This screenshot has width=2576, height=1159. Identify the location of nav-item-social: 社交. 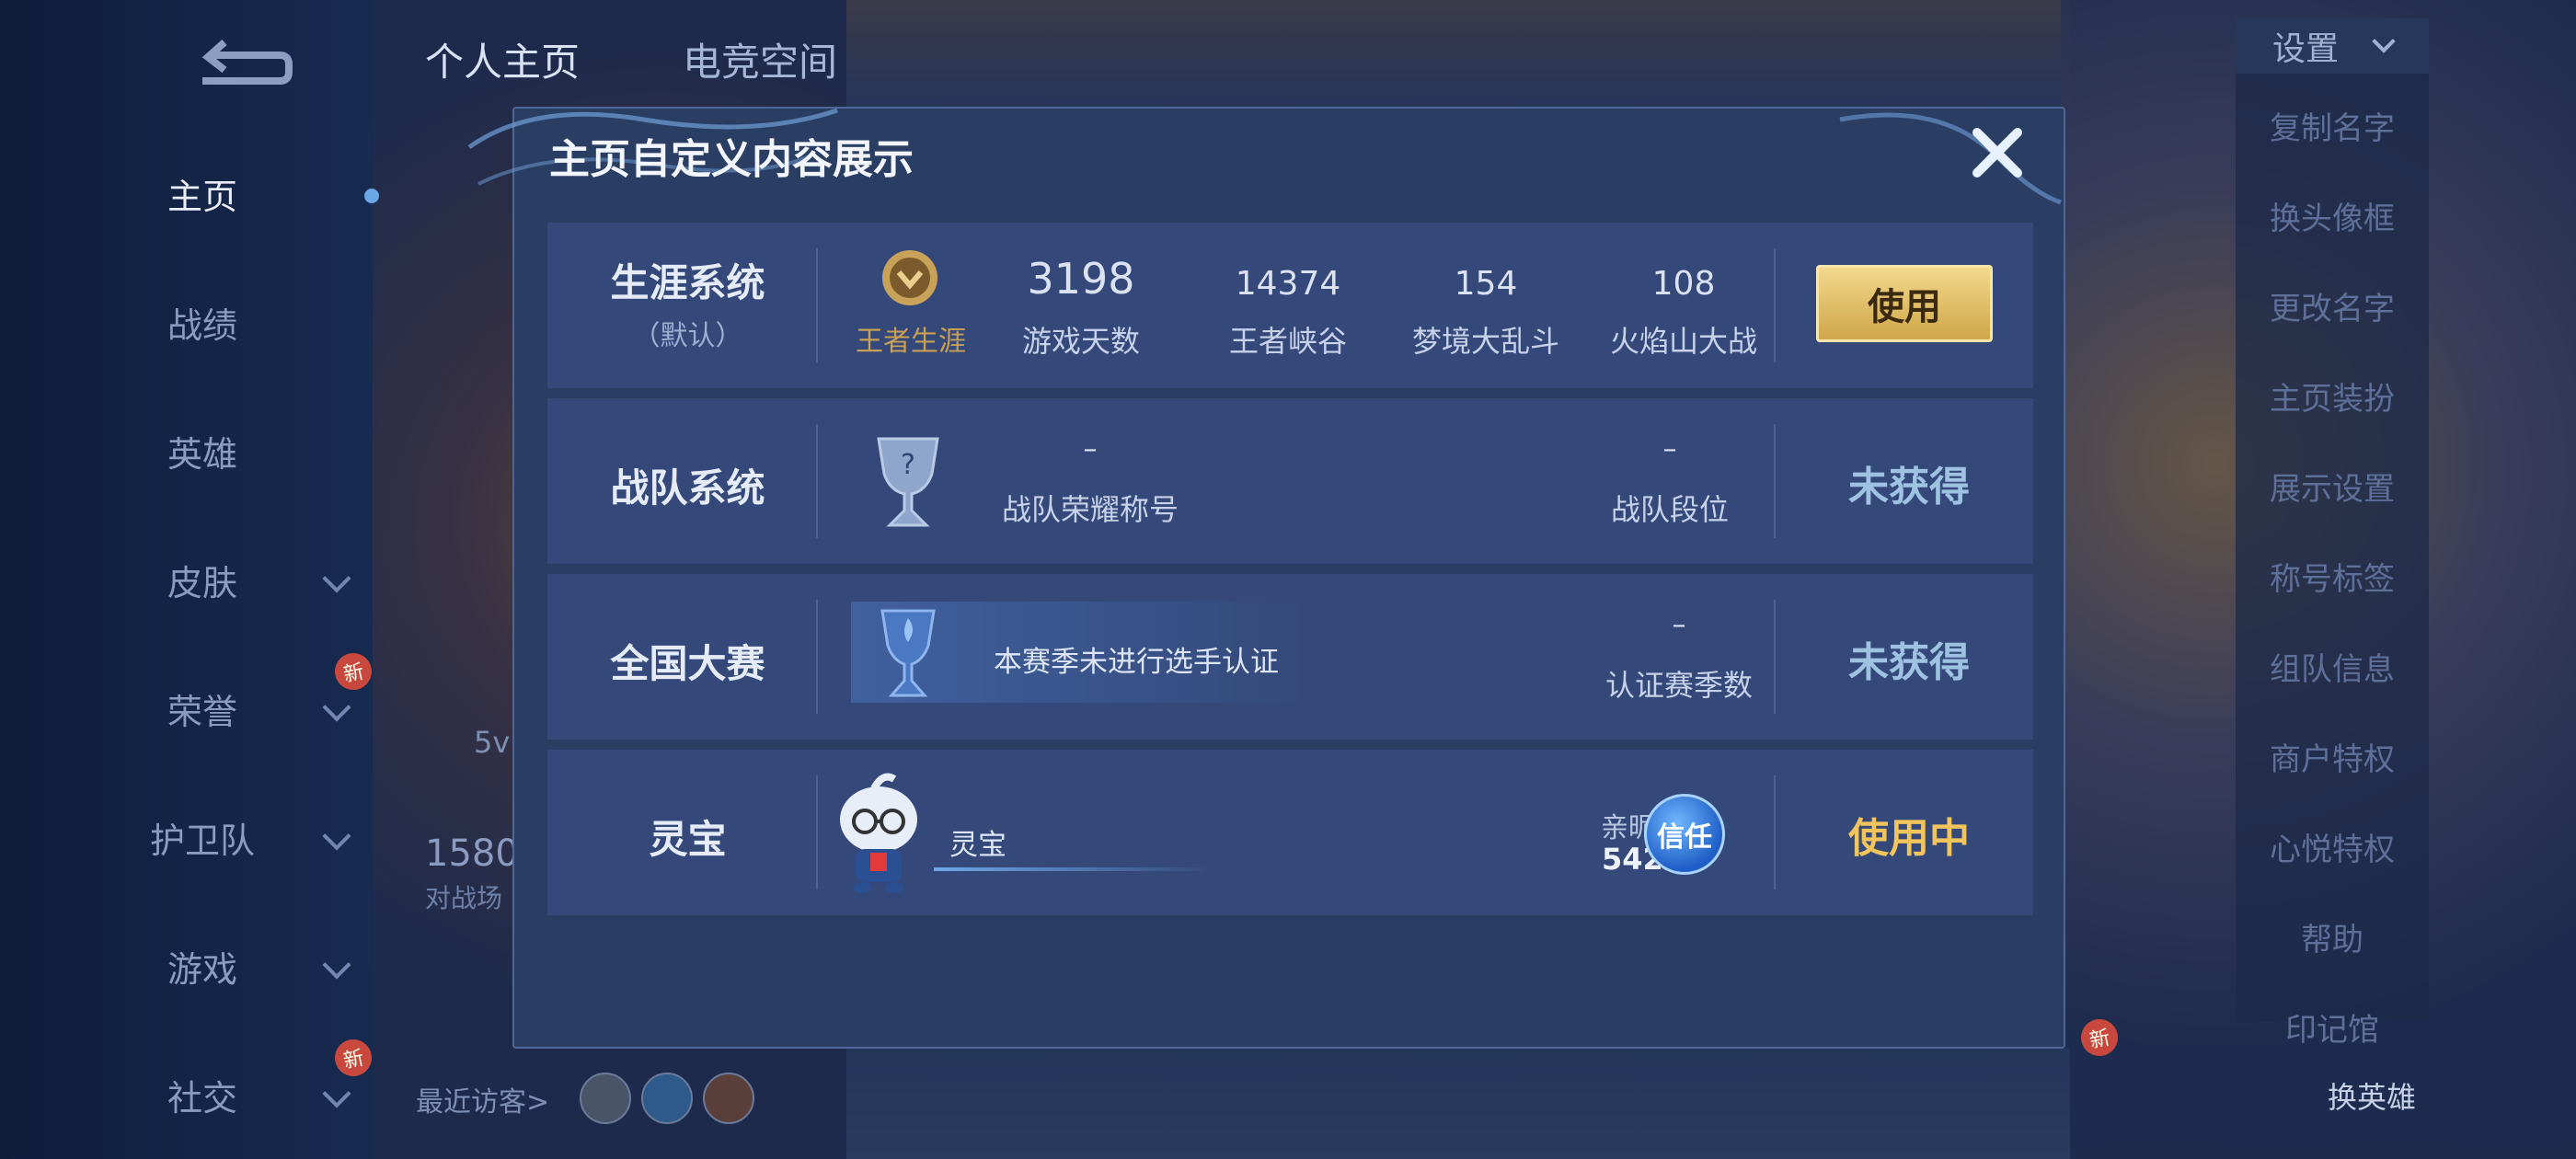
(244, 1094).